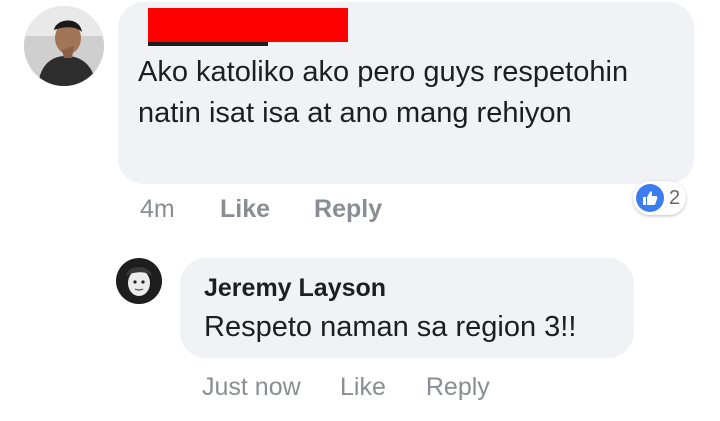 The height and width of the screenshot is (421, 720). What do you see at coordinates (650, 198) in the screenshot?
I see `like-icon` at bounding box center [650, 198].